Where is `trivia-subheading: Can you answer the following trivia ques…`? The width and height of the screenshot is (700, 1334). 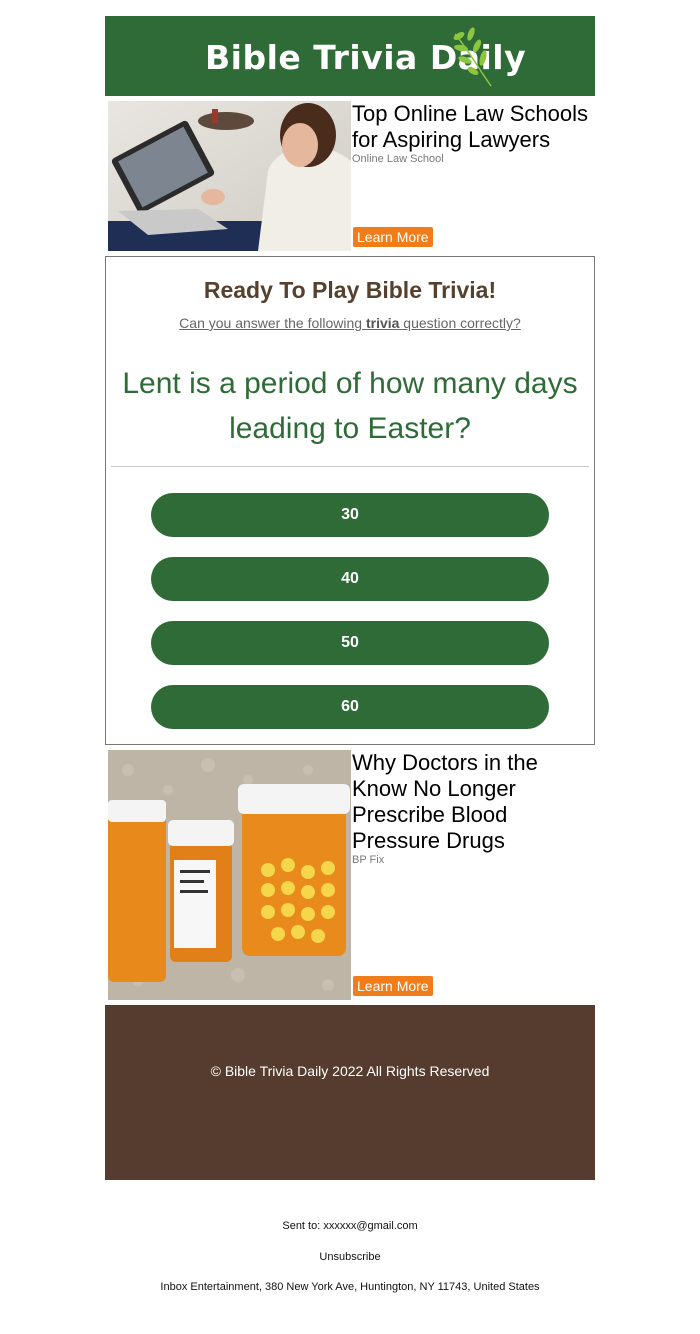 trivia-subheading: Can you answer the following trivia ques… is located at coordinates (350, 323).